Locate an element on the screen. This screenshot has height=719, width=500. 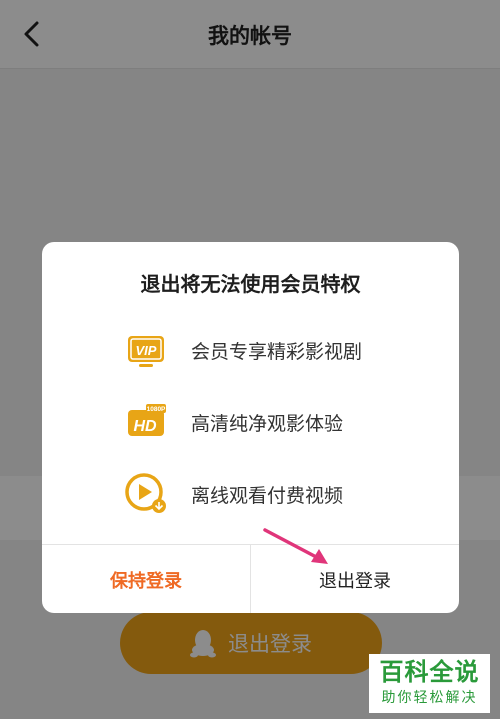
perk-item-vip: VIP 会员专享精彩影视剧 is located at coordinates (243, 350).